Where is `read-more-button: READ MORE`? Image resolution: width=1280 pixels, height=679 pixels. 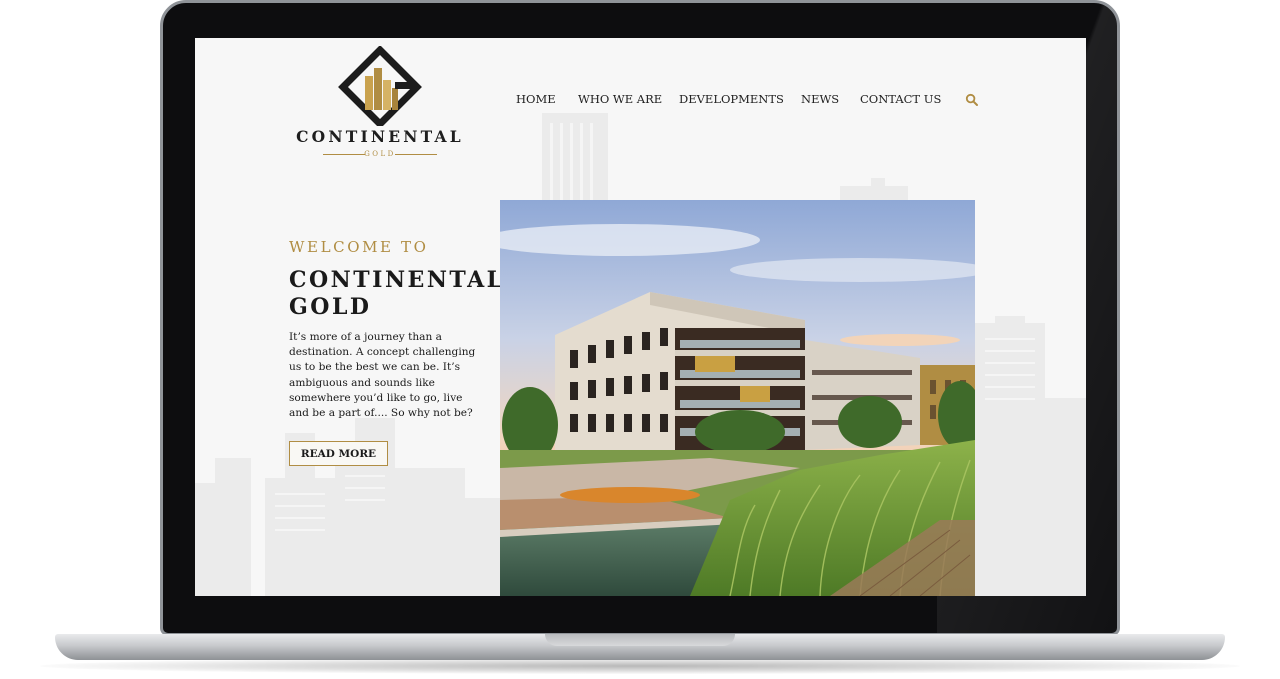
read-more-button: READ MORE is located at coordinates (338, 453).